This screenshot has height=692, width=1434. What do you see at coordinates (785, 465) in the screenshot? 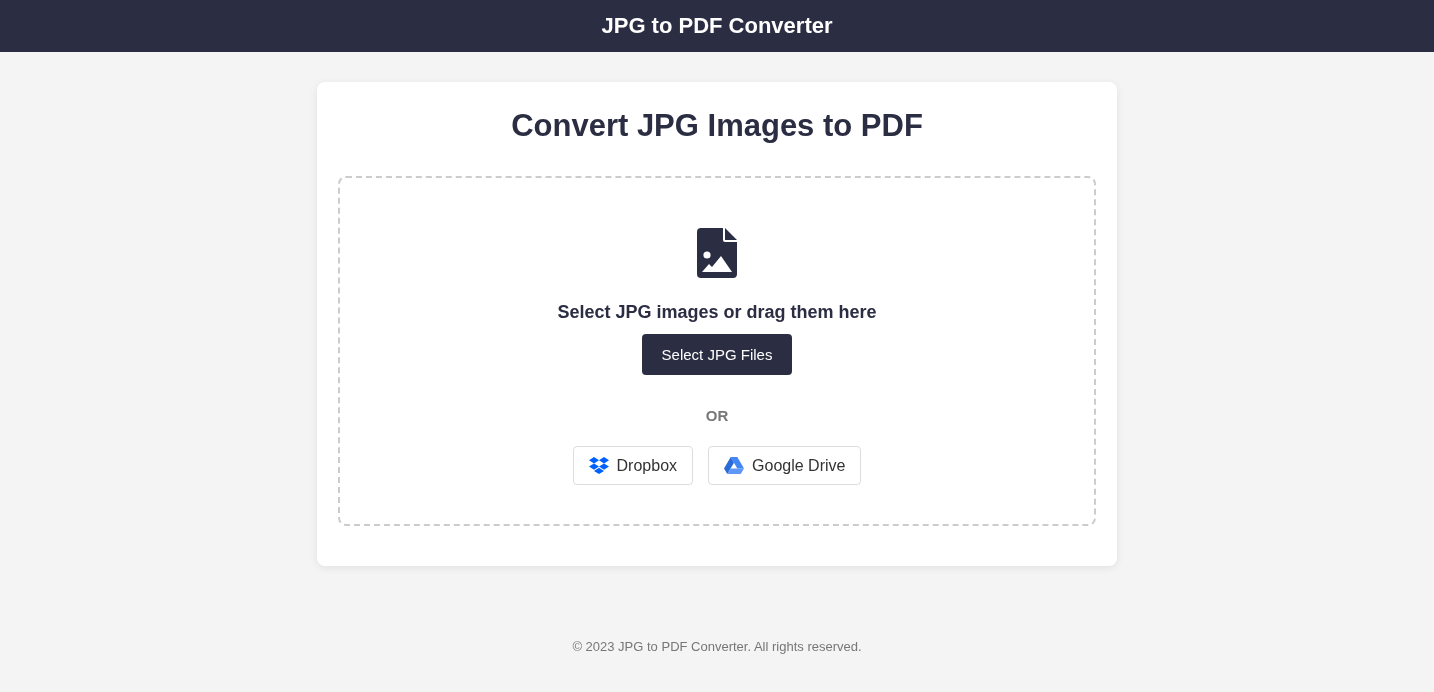
I see `cloud-source-button: Google Drive` at bounding box center [785, 465].